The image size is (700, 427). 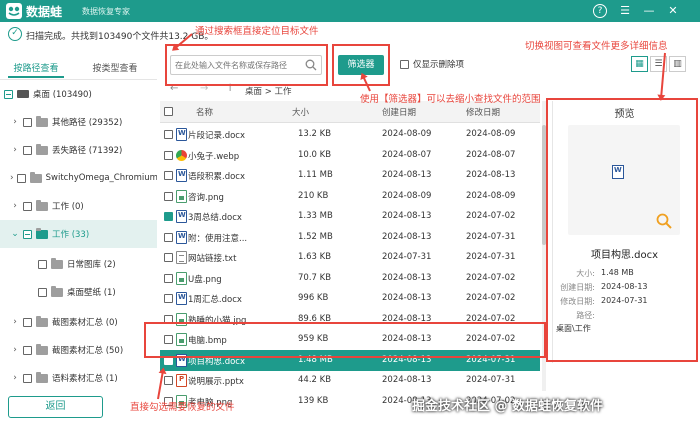 I want to click on tree-item-wallpaper: 桌面壁纸 (1), so click(x=78, y=292).